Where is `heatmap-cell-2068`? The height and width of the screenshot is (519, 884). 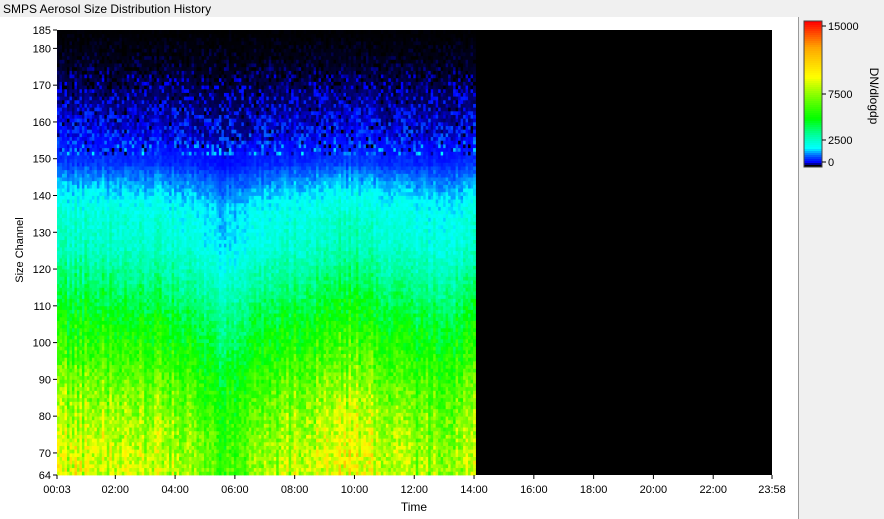 heatmap-cell-2068 is located at coordinates (100, 433).